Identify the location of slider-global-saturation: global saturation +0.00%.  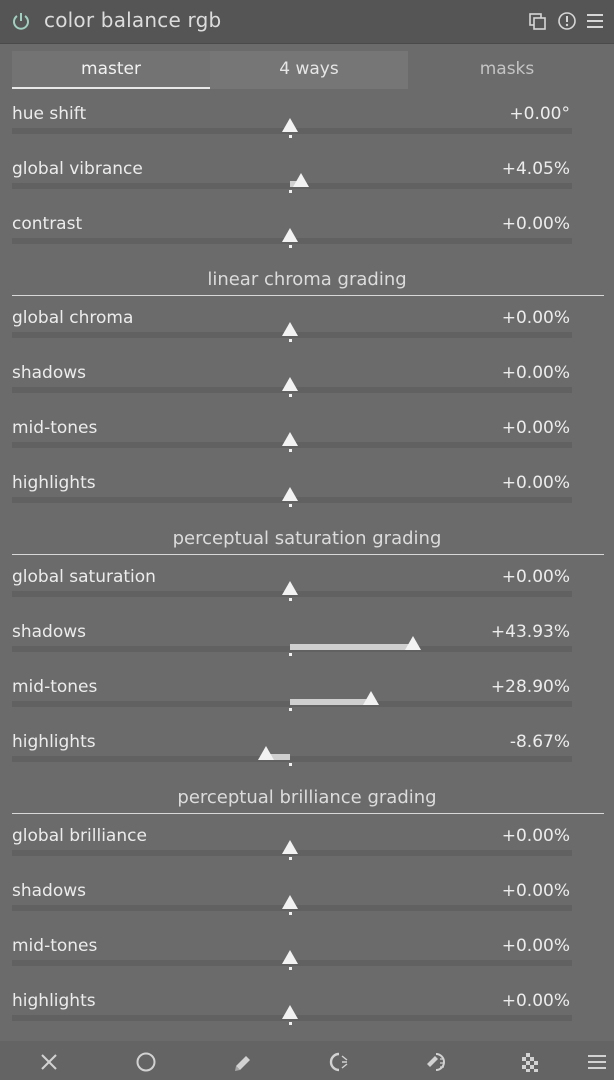
(307, 594).